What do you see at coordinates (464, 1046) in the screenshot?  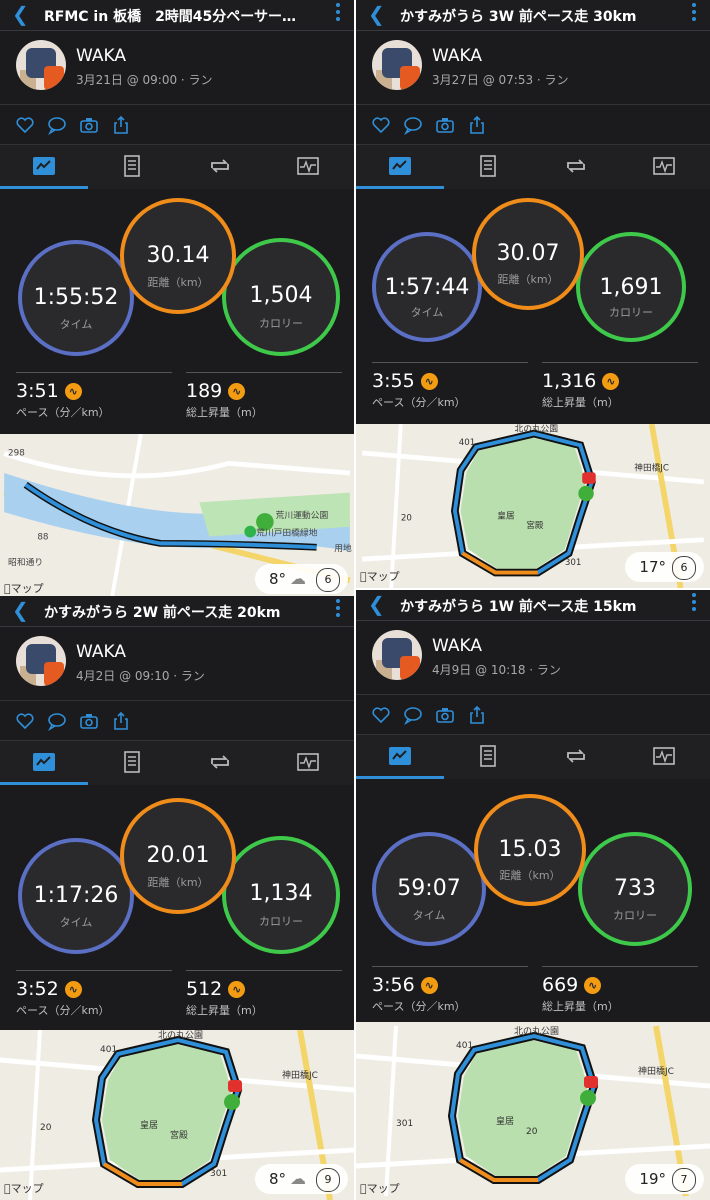 I see `map-label: 401` at bounding box center [464, 1046].